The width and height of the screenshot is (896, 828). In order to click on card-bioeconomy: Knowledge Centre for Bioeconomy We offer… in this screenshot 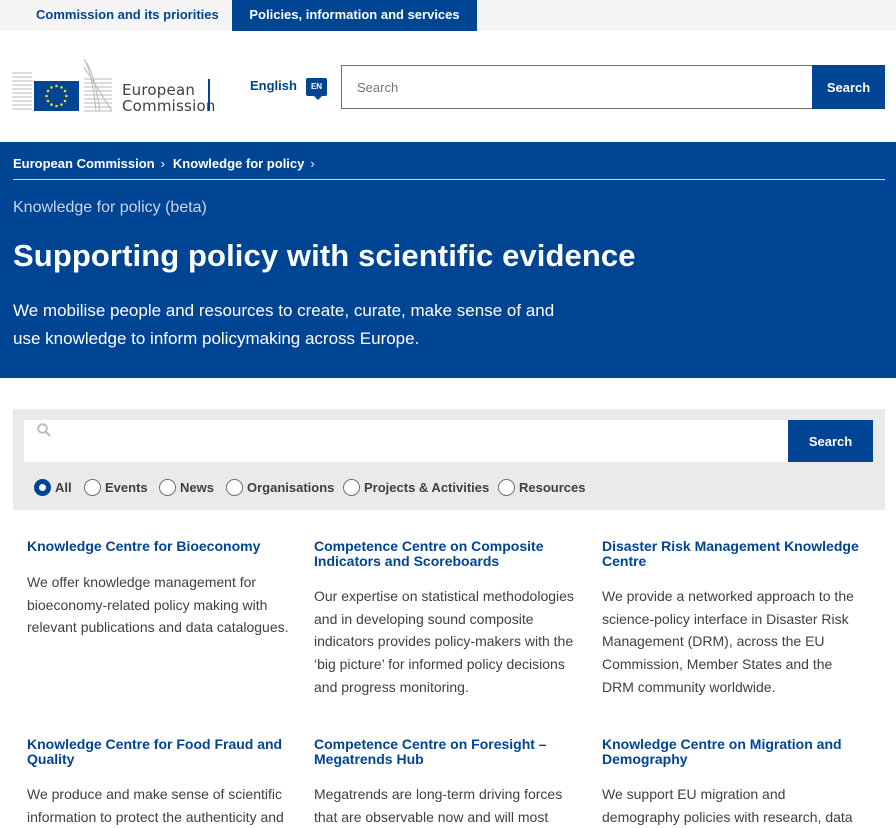, I will do `click(158, 589)`.